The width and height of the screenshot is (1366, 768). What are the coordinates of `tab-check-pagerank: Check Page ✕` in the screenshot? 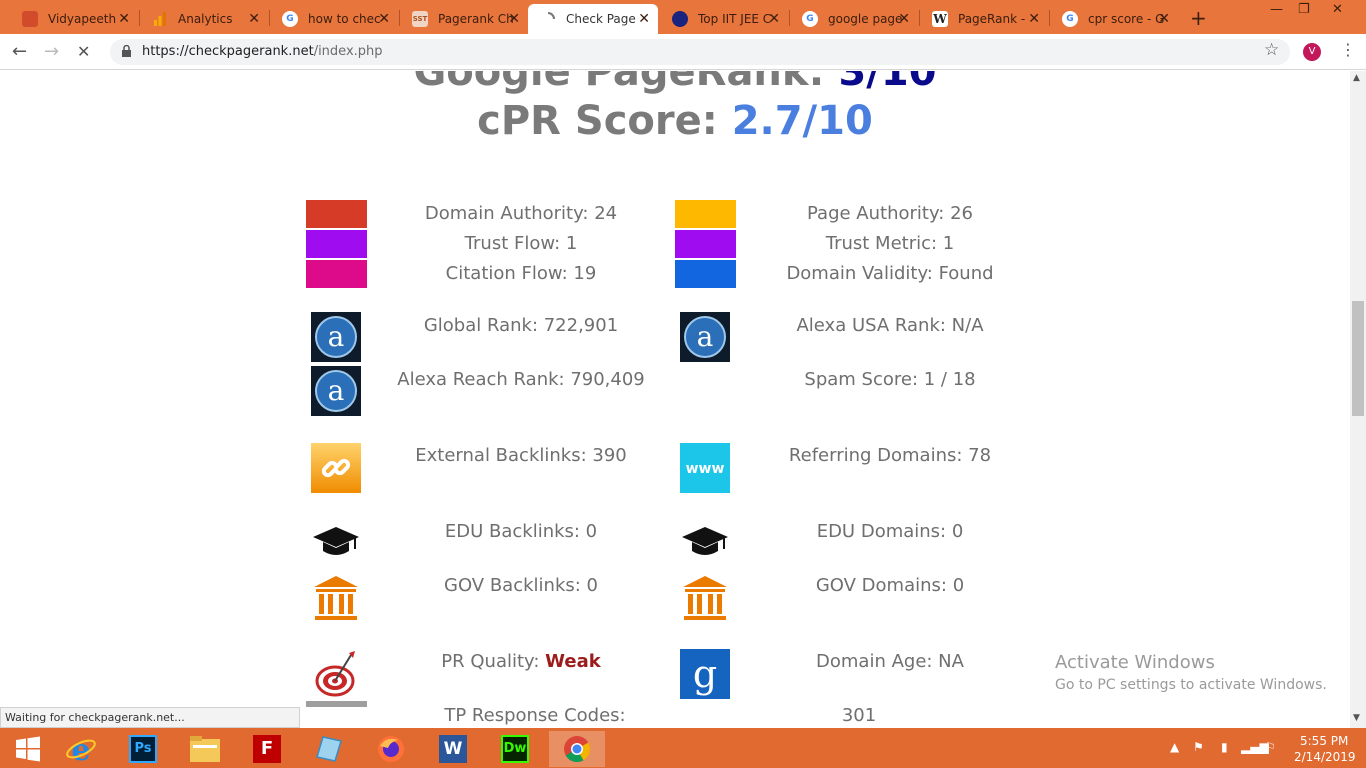 It's located at (593, 19).